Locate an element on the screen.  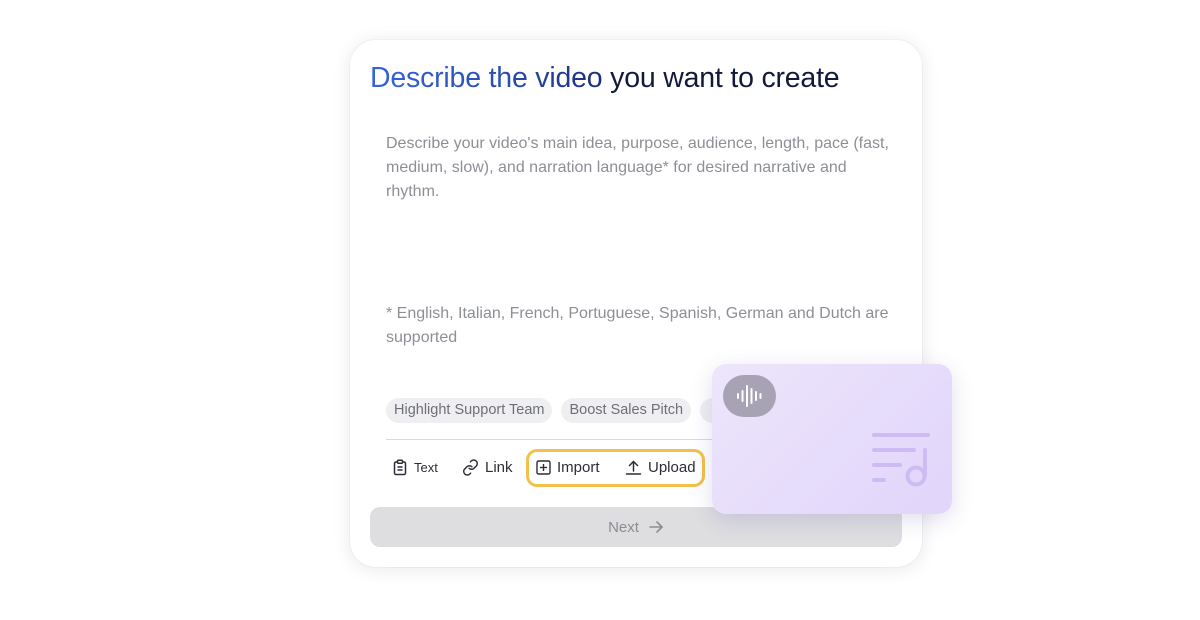
link-icon is located at coordinates (470, 467).